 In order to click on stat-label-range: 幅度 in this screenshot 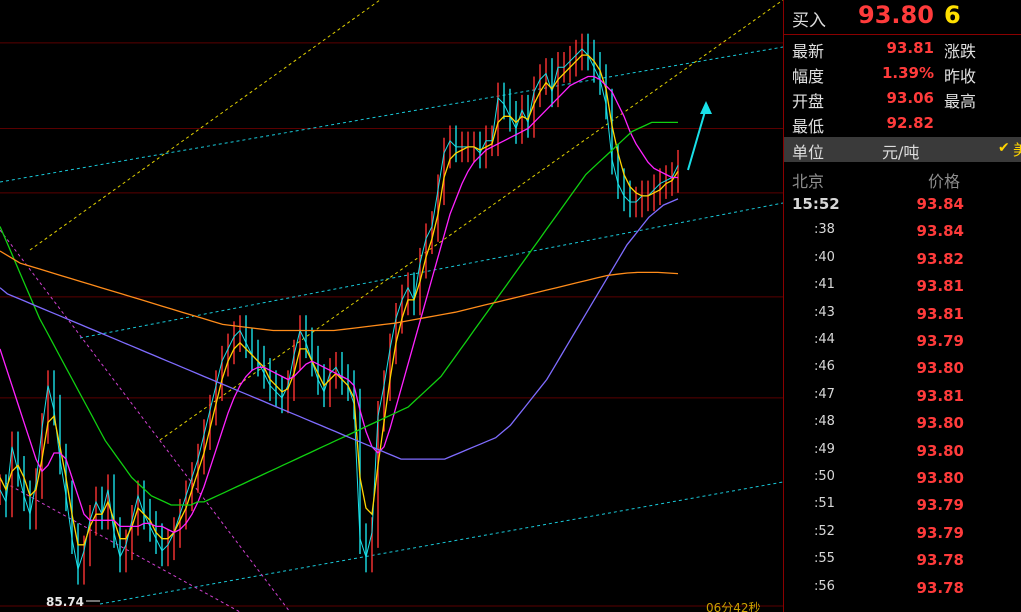, I will do `click(808, 76)`.